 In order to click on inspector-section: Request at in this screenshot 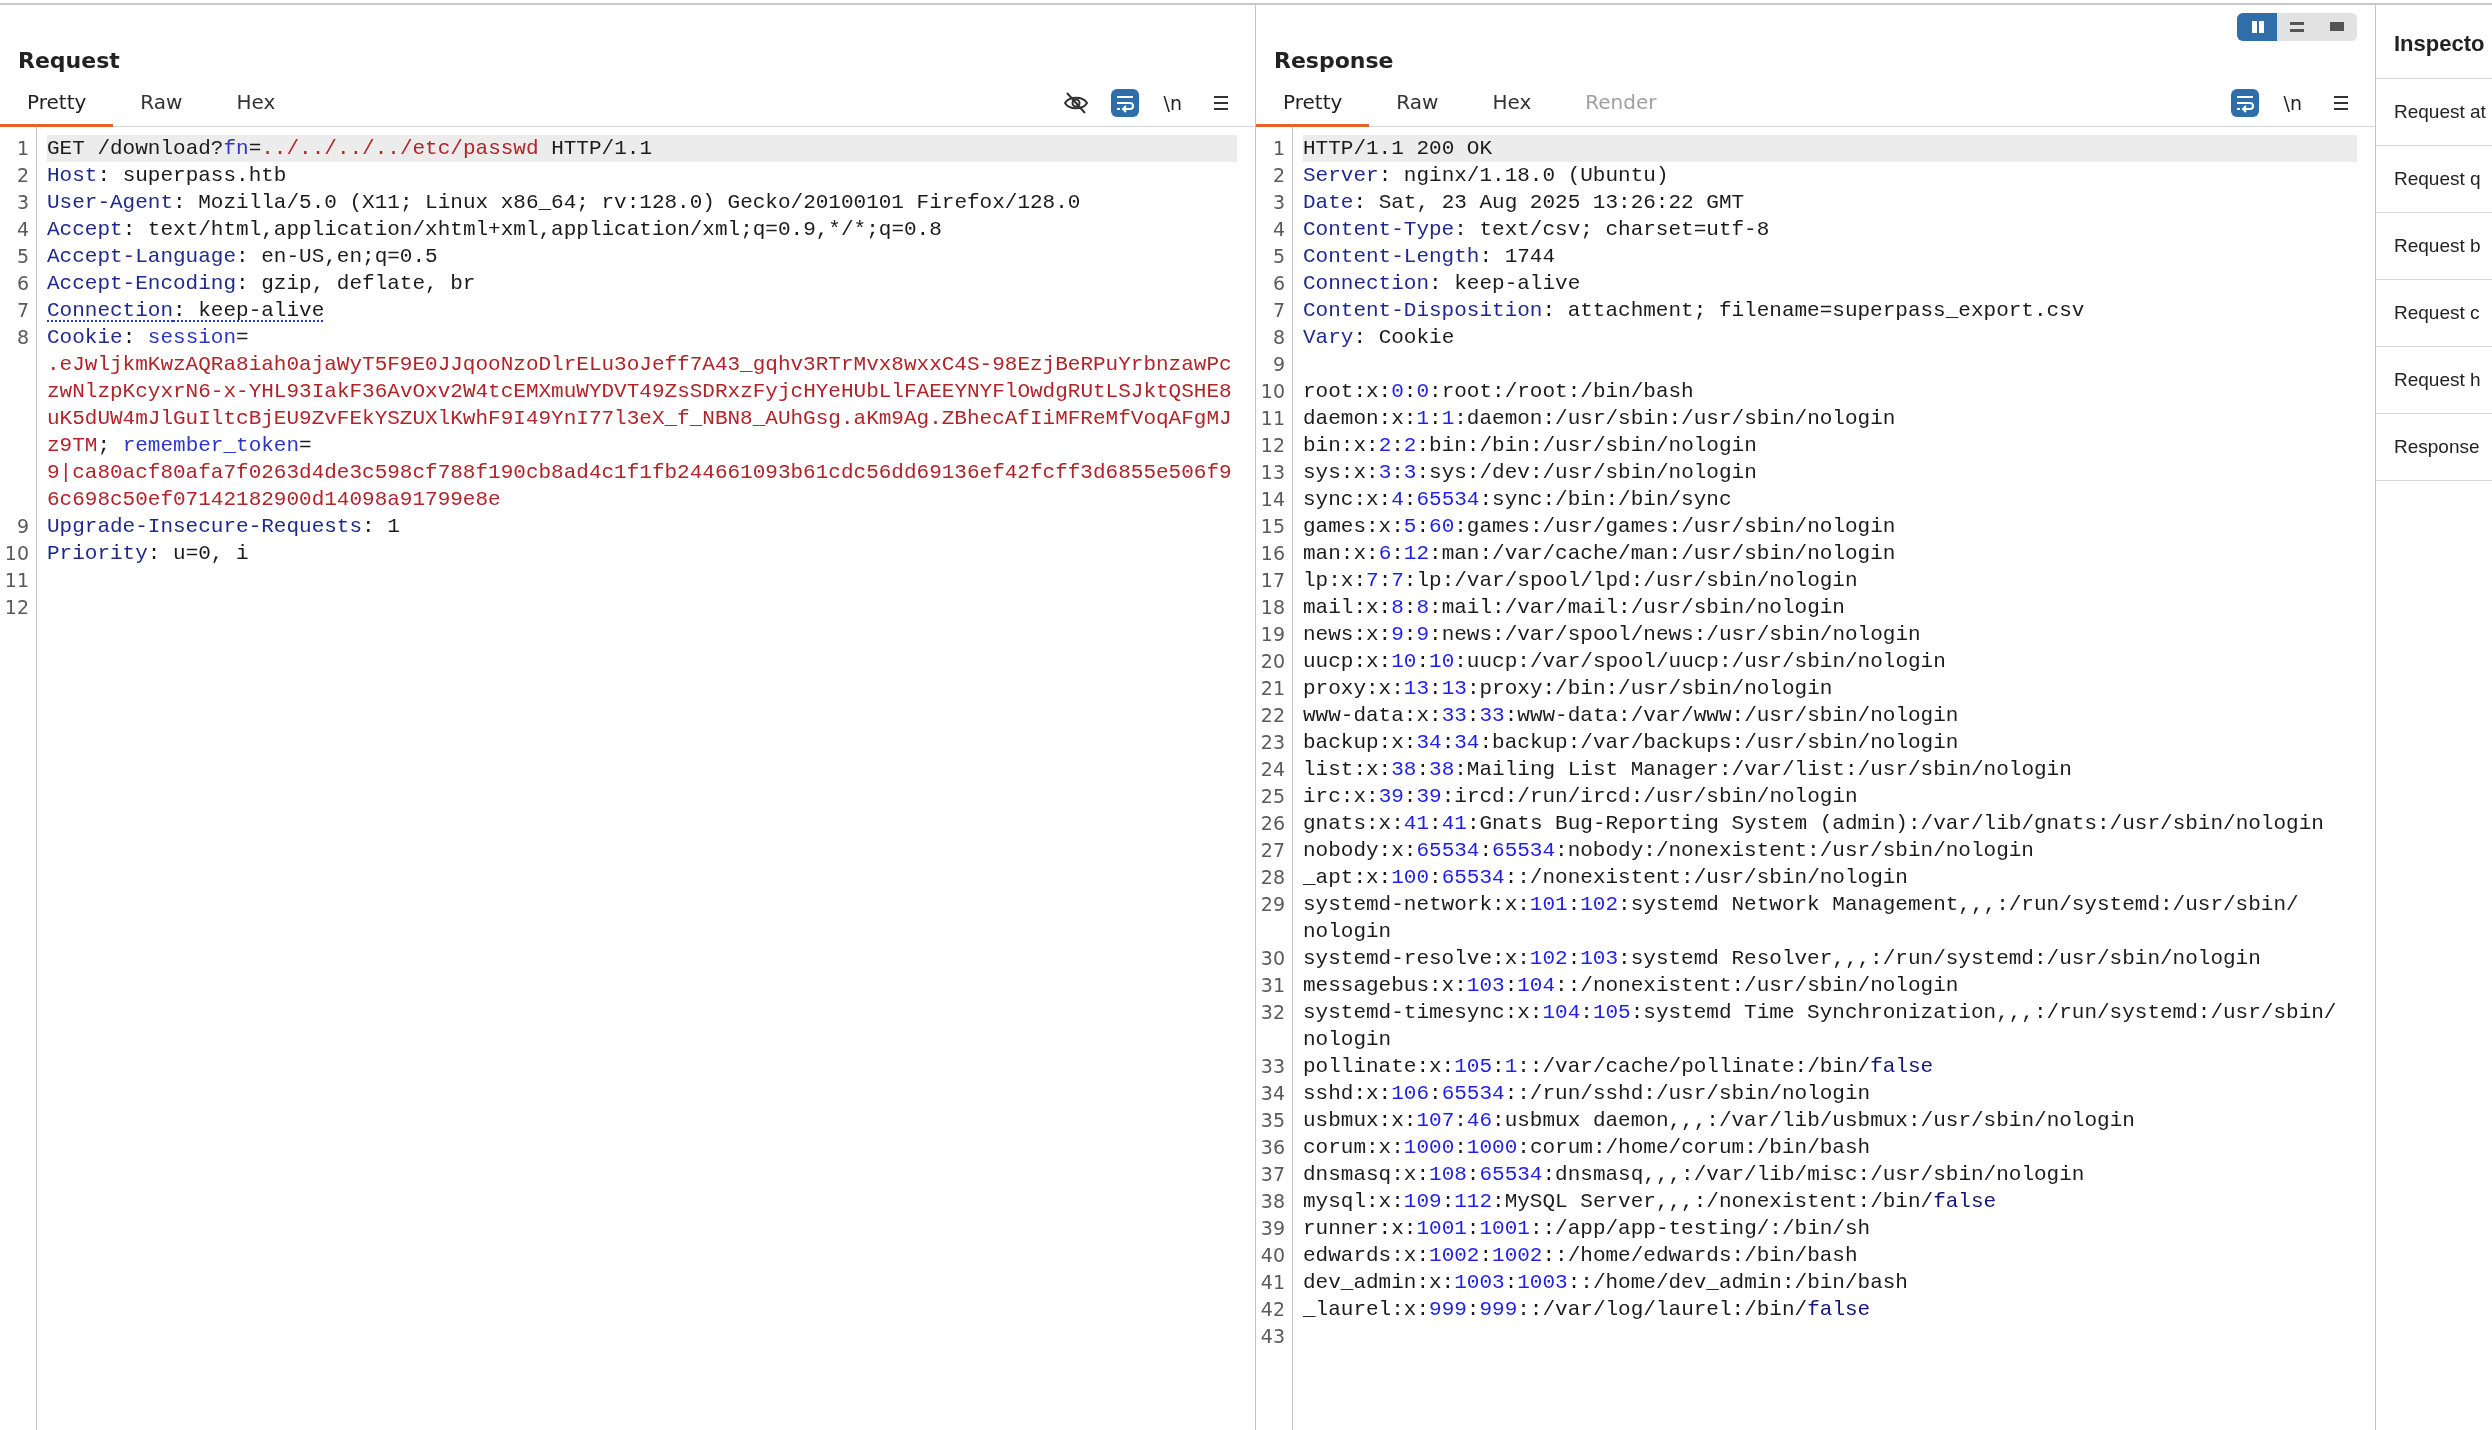, I will do `click(2434, 112)`.